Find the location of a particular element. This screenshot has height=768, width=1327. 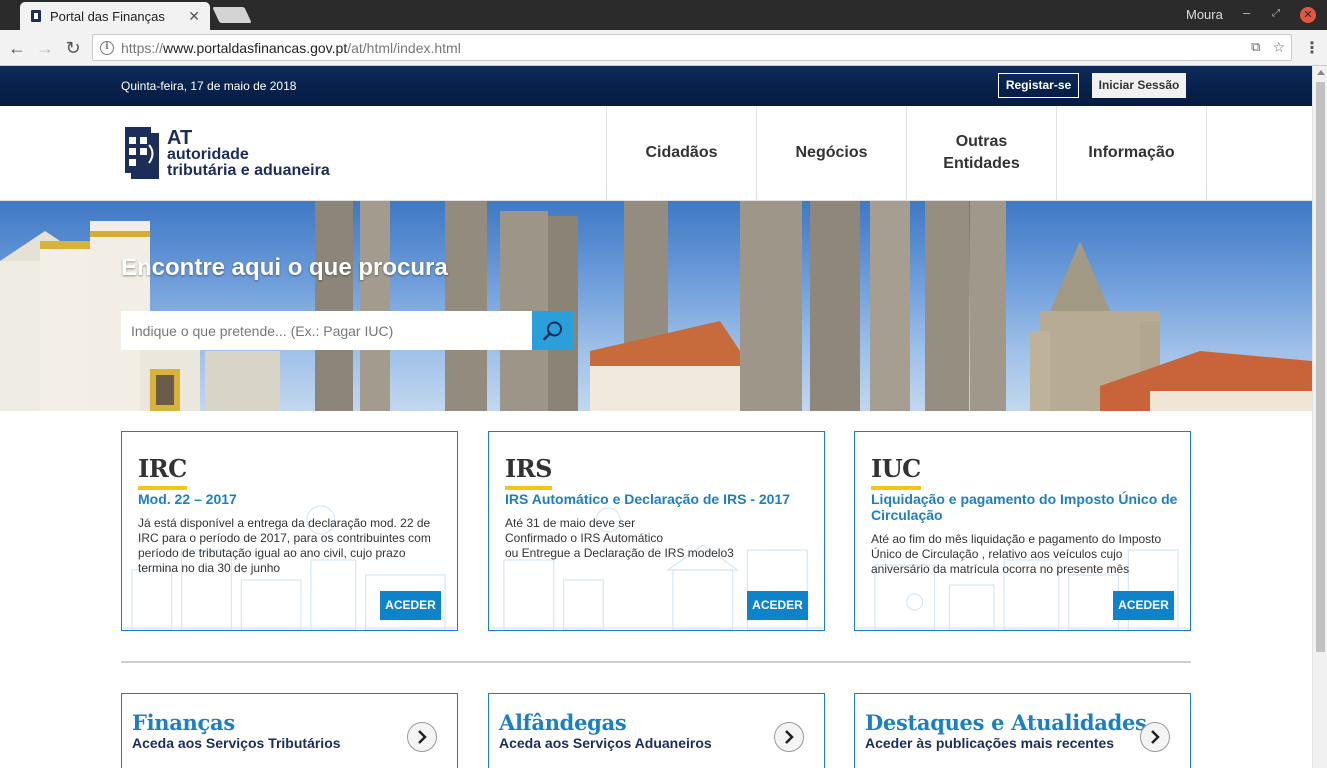

service-card-title: Alfândegas is located at coordinates (563, 722).